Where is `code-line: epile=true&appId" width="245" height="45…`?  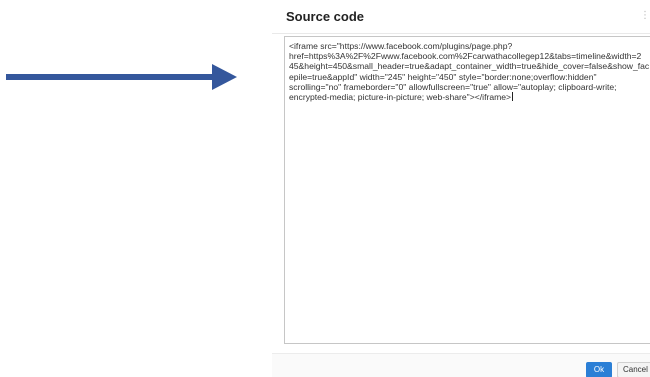 code-line: epile=true&appId" width="245" height="45… is located at coordinates (443, 76).